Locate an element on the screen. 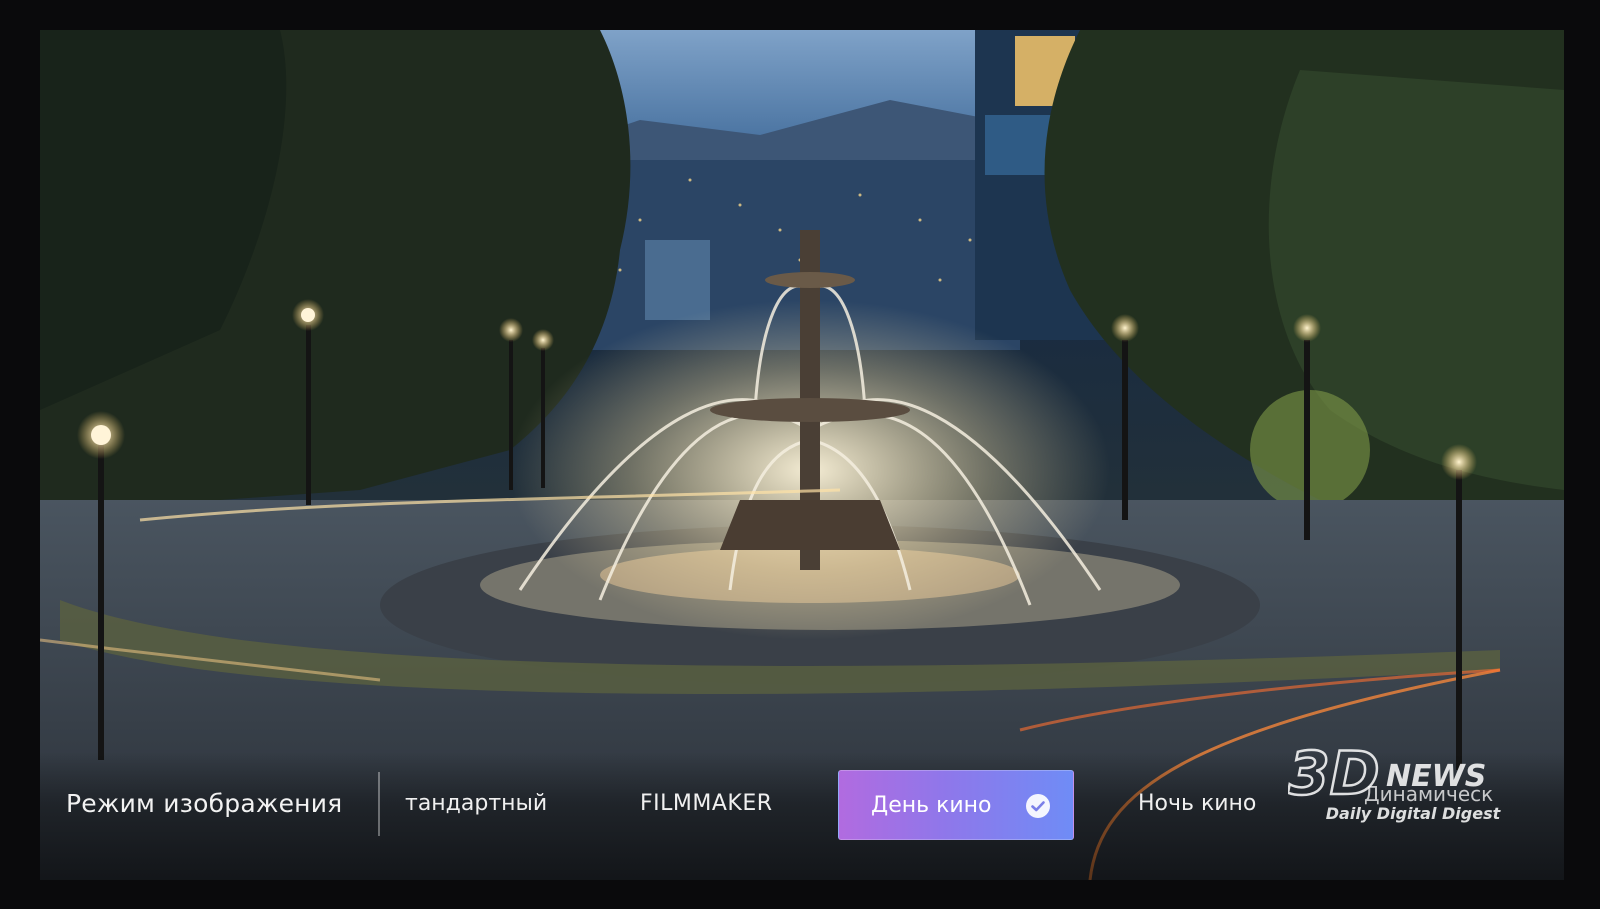  mode-option-cinema-day: День кино is located at coordinates (956, 805).